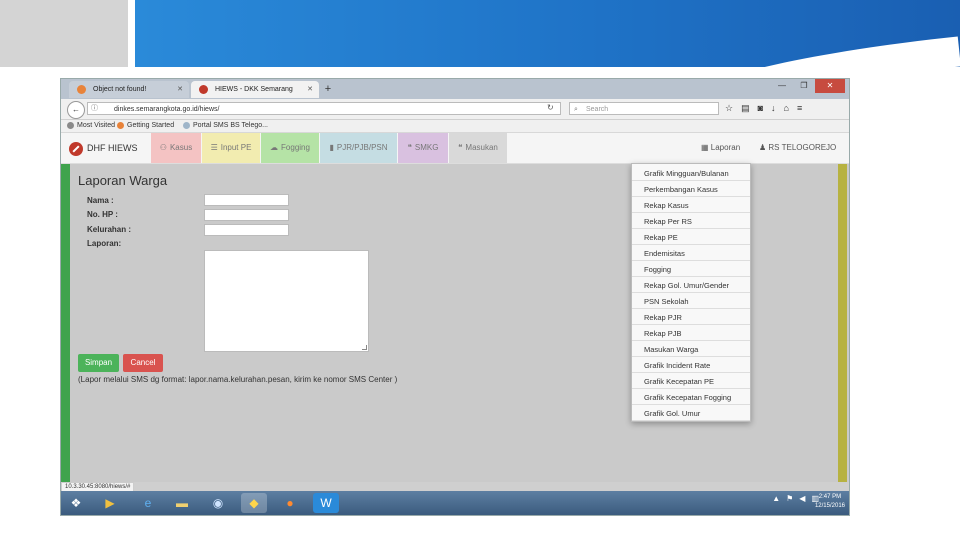 The width and height of the screenshot is (960, 540). What do you see at coordinates (274, 147) in the screenshot?
I see `cloud-icon: ☁` at bounding box center [274, 147].